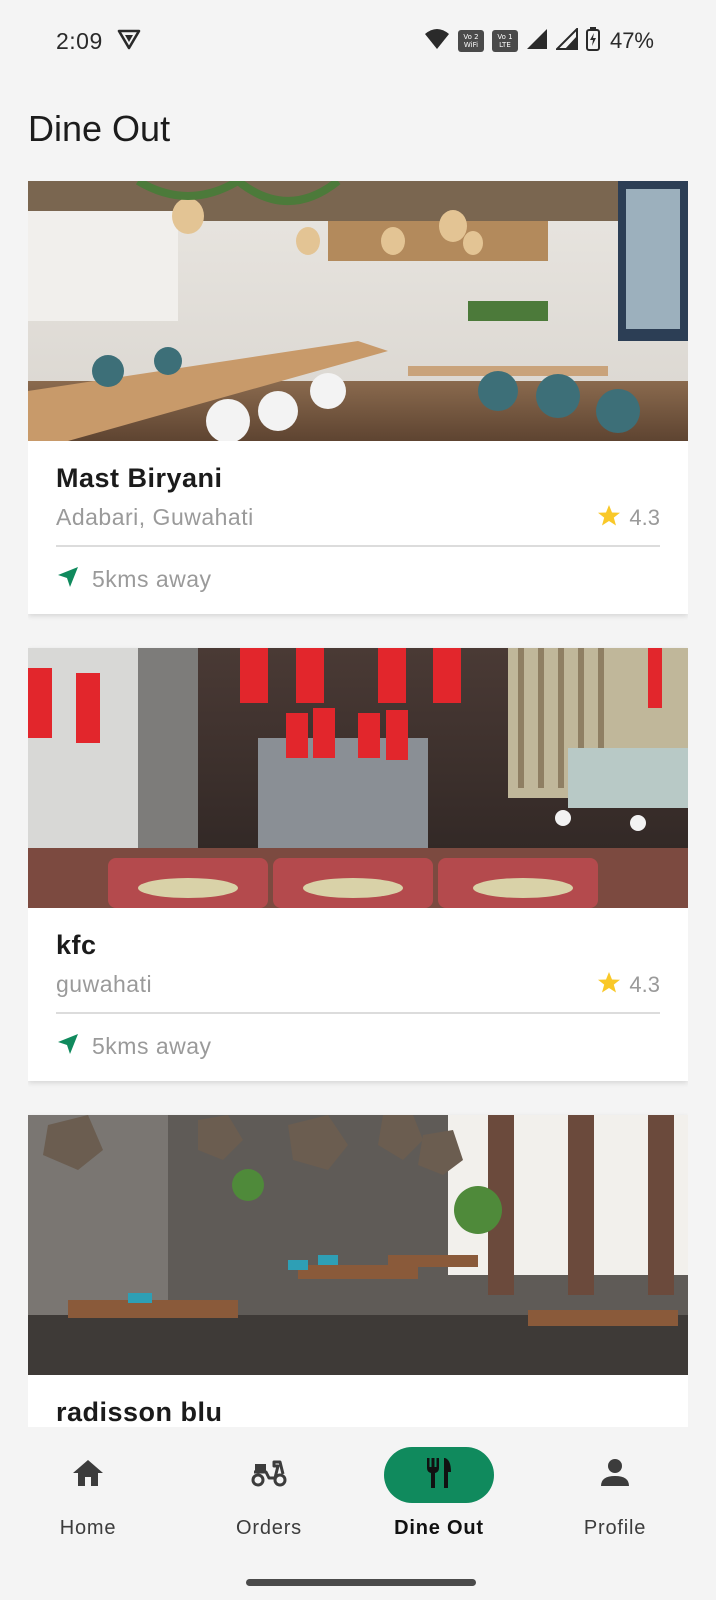  Describe the element at coordinates (505, 45) in the screenshot. I see `badge-2-line-2: LTE` at that location.